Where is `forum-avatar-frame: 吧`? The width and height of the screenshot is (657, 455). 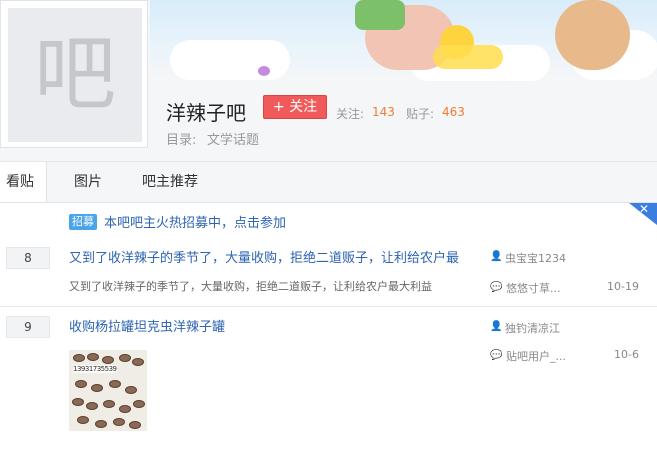
forum-avatar-frame: 吧 is located at coordinates (74, 74).